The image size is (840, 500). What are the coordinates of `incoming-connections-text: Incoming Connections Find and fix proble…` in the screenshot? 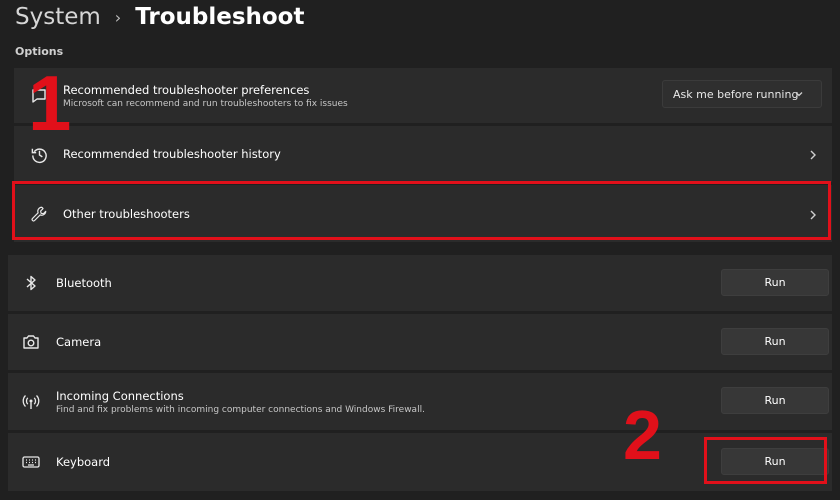 It's located at (240, 402).